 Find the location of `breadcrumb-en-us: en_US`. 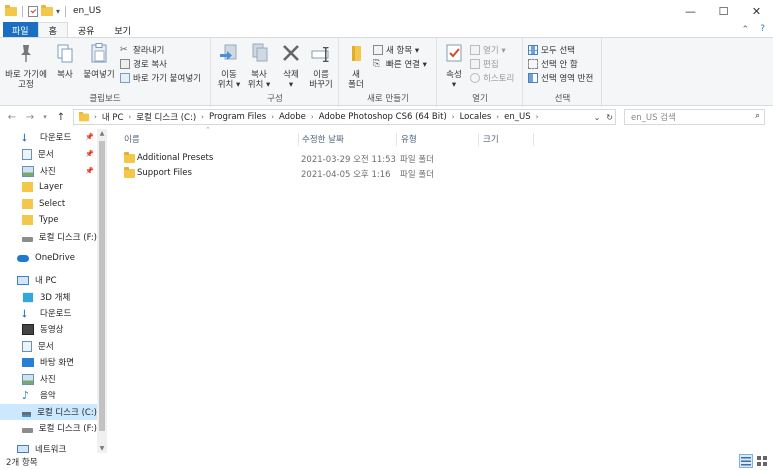

breadcrumb-en-us: en_US is located at coordinates (517, 117).